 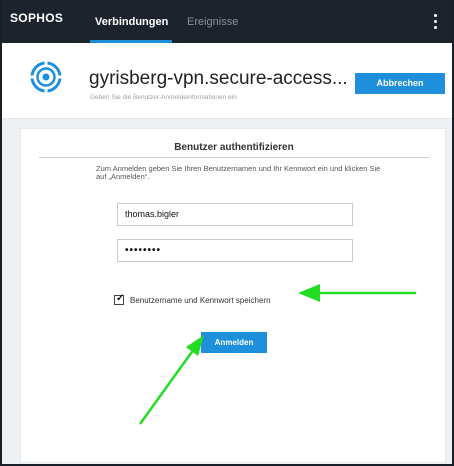 I want to click on top-bar: SOPHOS Verbindungen Ereignisse, so click(x=227, y=21).